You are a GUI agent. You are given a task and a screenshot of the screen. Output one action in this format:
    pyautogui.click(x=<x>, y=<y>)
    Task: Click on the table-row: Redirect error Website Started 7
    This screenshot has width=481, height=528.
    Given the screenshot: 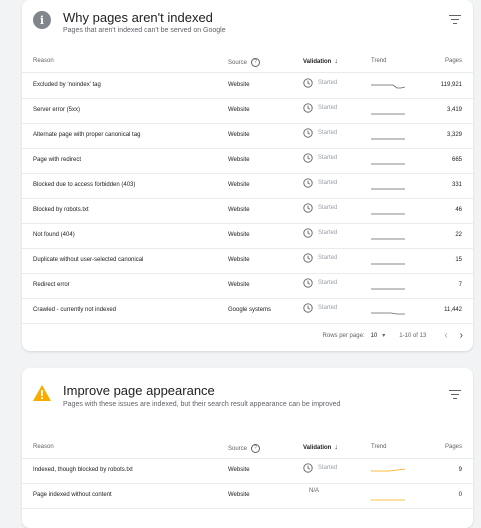 What is the action you would take?
    pyautogui.click(x=247, y=286)
    